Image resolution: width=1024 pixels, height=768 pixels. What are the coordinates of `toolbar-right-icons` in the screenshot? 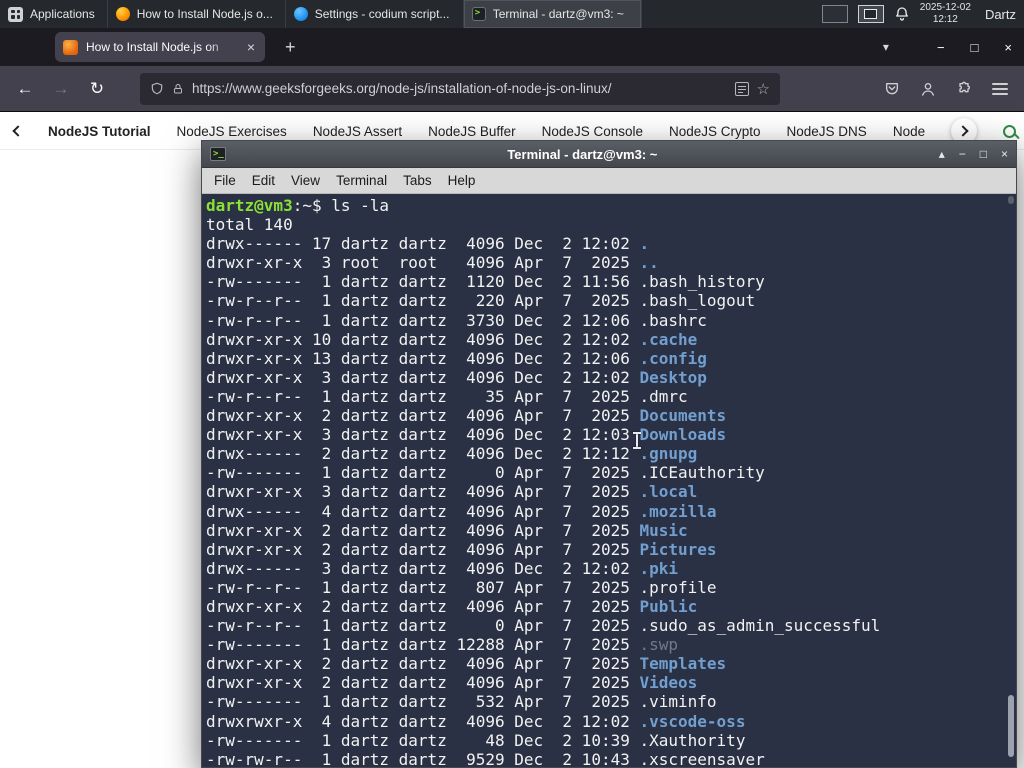 It's located at (949, 89).